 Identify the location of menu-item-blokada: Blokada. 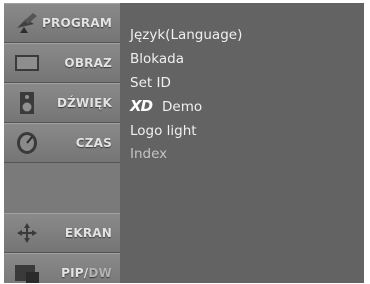
(157, 59).